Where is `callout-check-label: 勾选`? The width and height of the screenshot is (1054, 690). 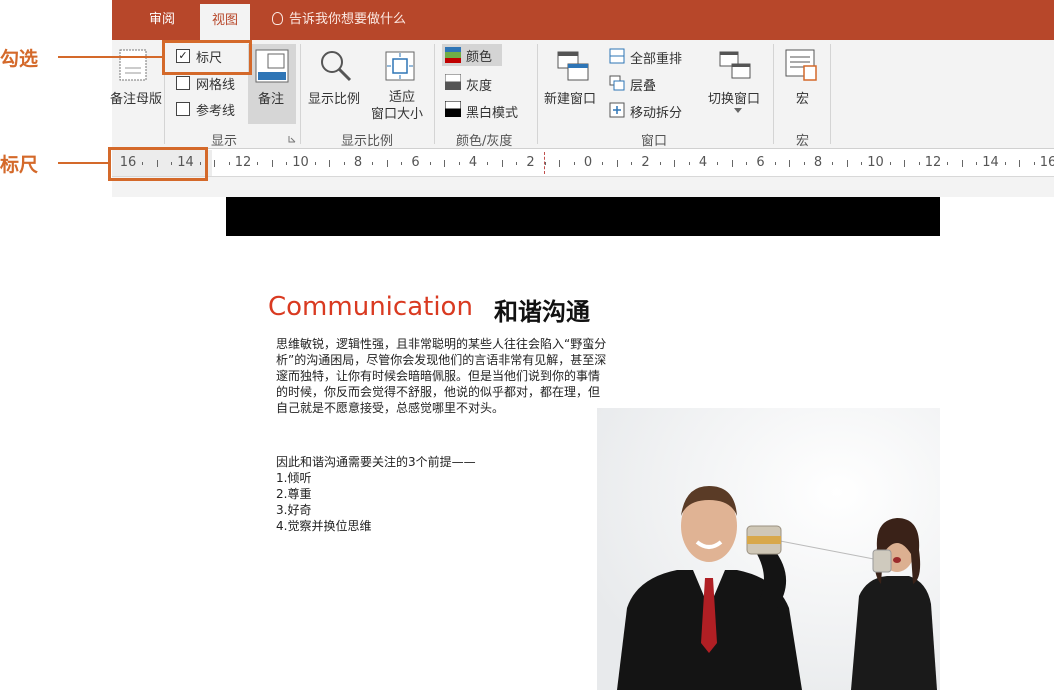 callout-check-label: 勾选 is located at coordinates (19, 59).